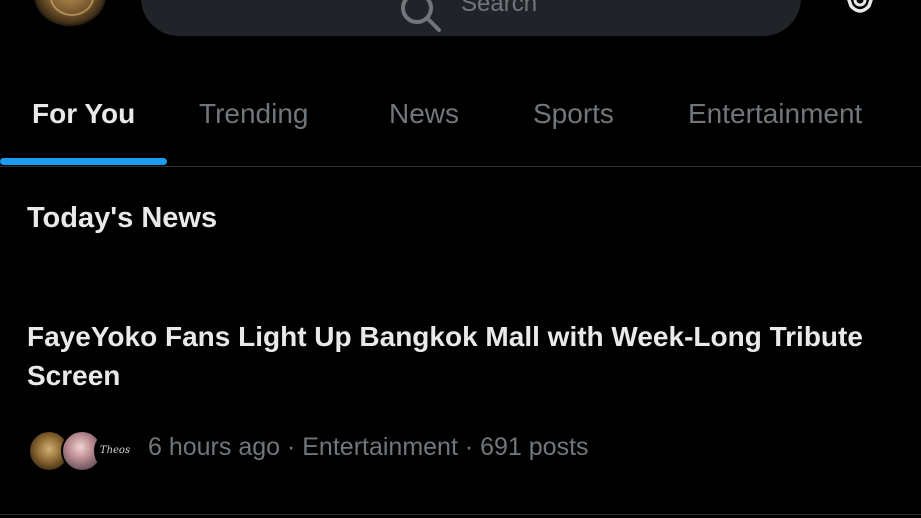 Image resolution: width=921 pixels, height=518 pixels. Describe the element at coordinates (775, 114) in the screenshot. I see `tab-entertainment: Entertainment` at that location.